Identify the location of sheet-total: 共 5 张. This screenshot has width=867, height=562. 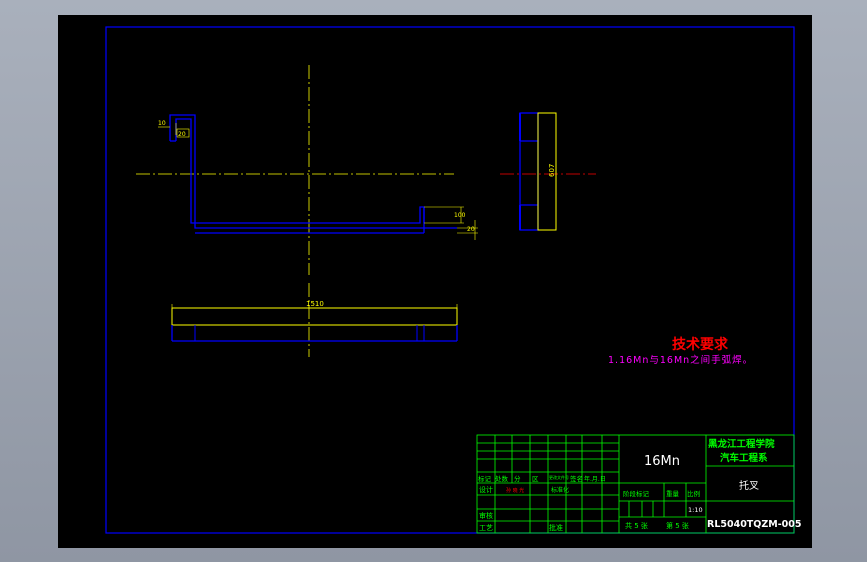
(636, 525).